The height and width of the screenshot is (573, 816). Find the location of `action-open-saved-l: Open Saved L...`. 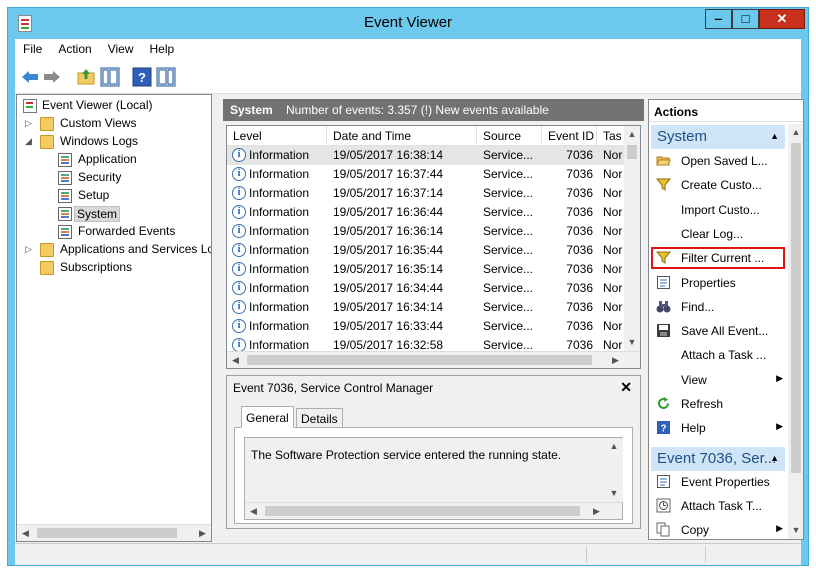

action-open-saved-l: Open Saved L... is located at coordinates (718, 161).